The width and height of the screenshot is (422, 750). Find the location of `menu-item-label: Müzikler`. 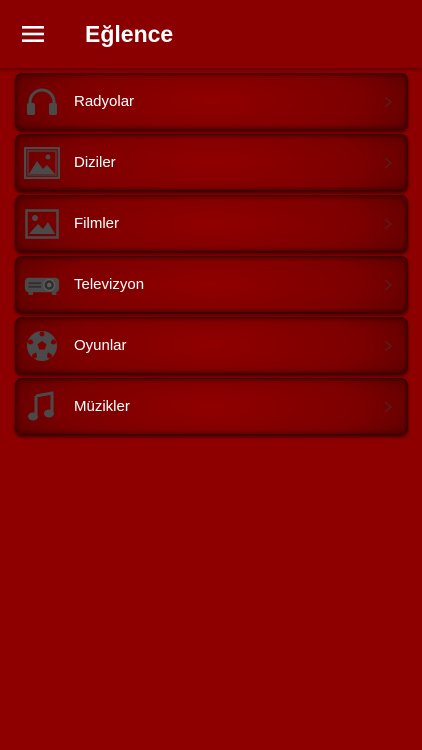

menu-item-label: Müzikler is located at coordinates (102, 406).